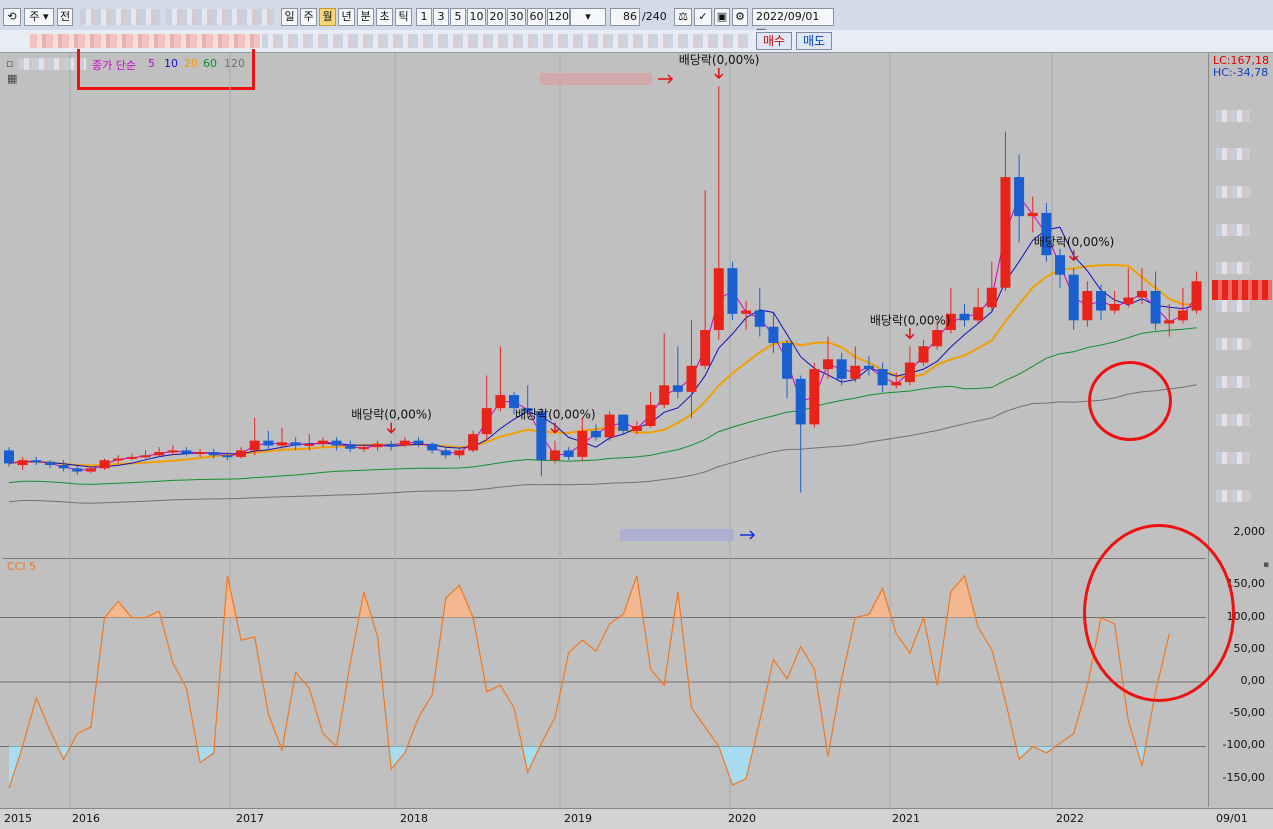  I want to click on min-price-label-blurred, so click(677, 535).